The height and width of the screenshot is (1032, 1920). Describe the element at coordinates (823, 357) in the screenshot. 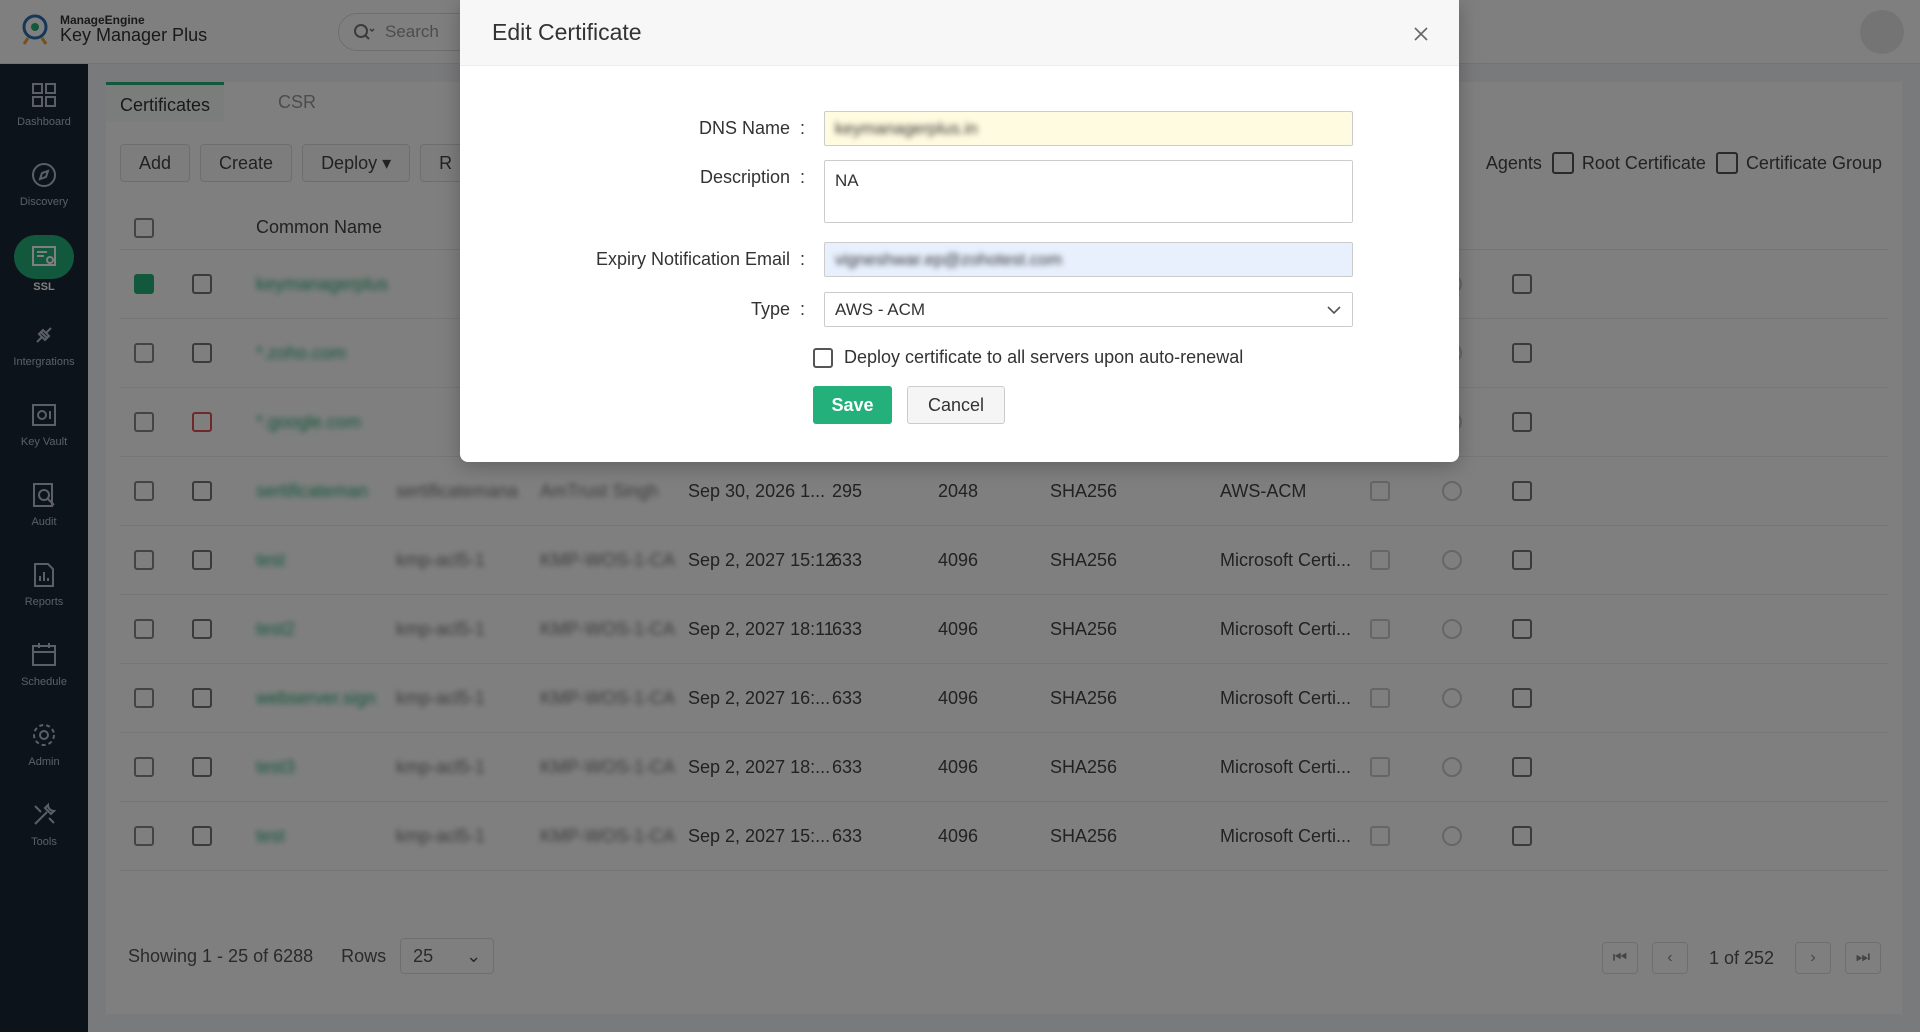

I see `deploy-on-renewal-checkbox` at that location.